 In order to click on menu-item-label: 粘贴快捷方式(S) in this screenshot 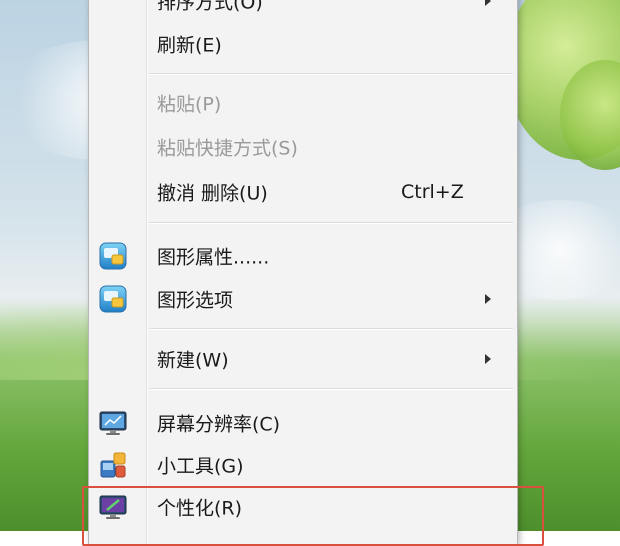, I will do `click(227, 148)`.